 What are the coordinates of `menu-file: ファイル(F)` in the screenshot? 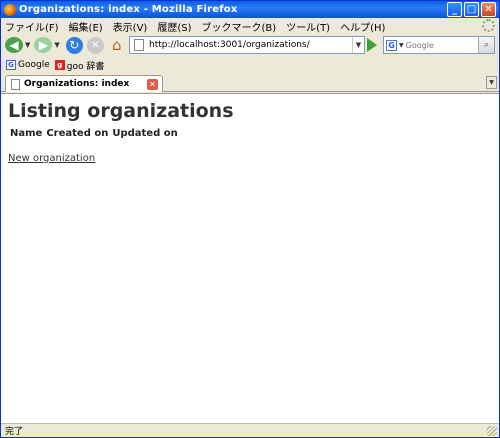 It's located at (32, 26).